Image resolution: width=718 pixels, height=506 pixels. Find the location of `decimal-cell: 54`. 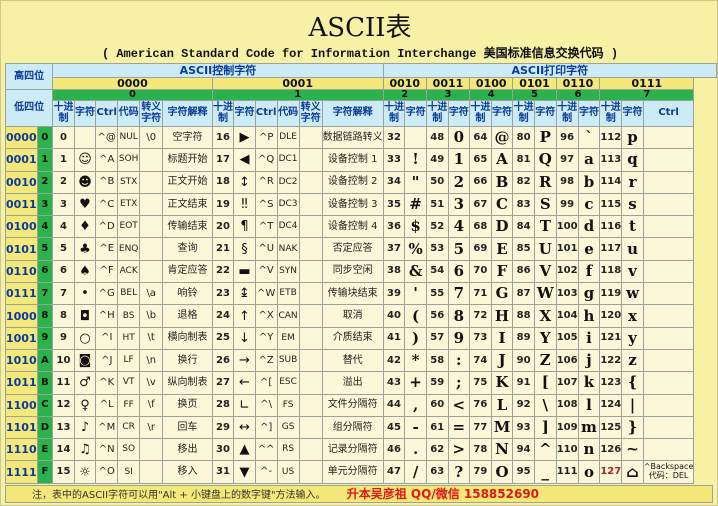

decimal-cell: 54 is located at coordinates (437, 271).